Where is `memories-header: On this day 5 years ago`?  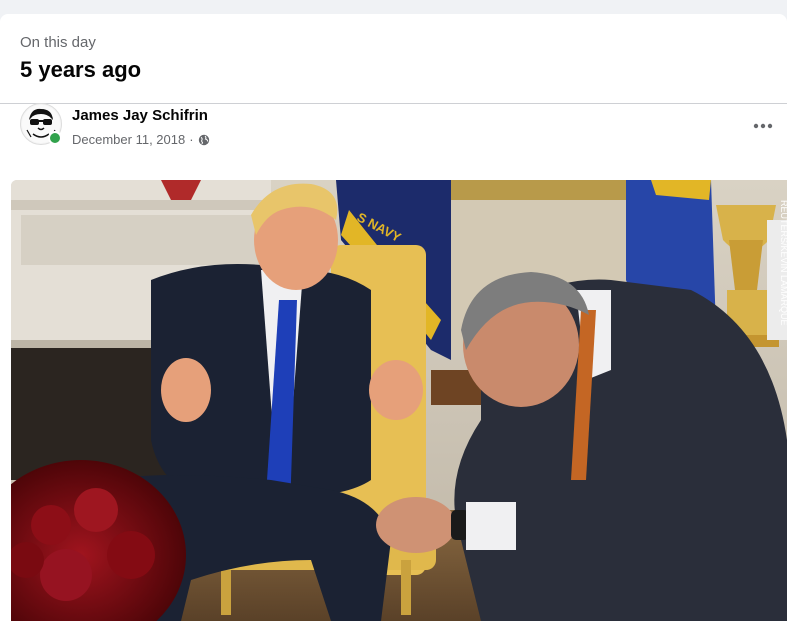 memories-header: On this day 5 years ago is located at coordinates (80, 58).